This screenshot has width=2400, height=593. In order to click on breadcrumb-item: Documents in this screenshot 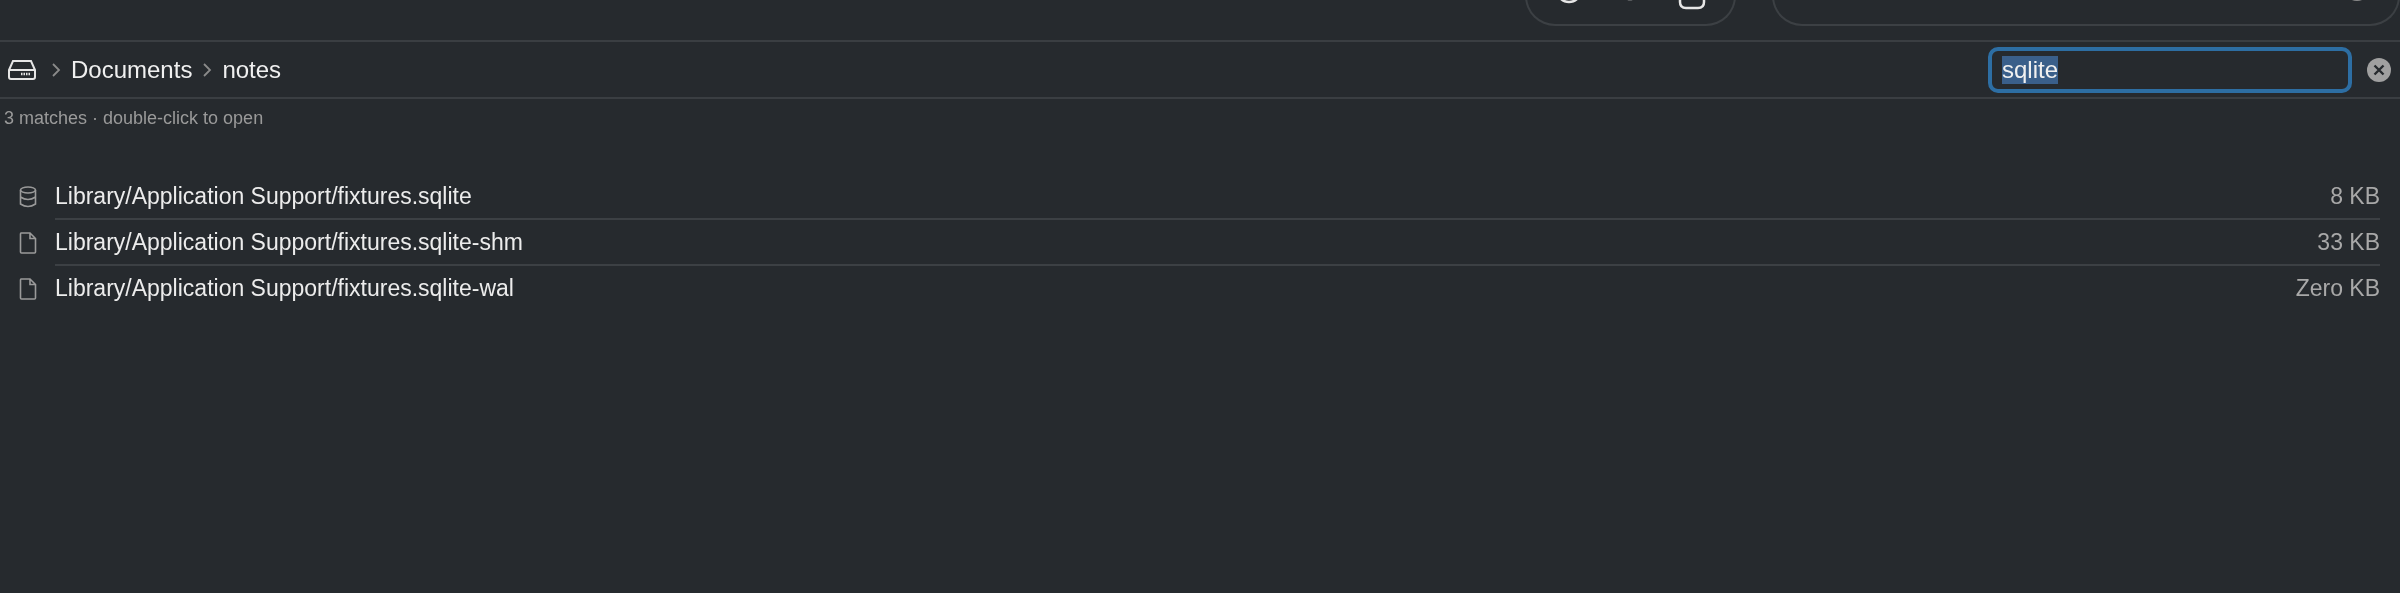, I will do `click(132, 69)`.